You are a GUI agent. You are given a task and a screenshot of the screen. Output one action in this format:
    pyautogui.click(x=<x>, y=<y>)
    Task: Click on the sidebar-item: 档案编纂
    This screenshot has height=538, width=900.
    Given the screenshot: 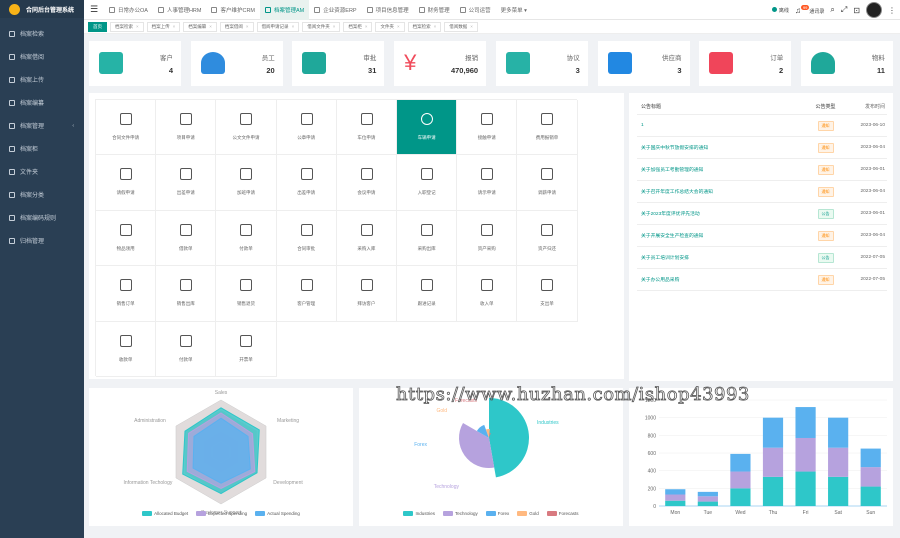 What is the action you would take?
    pyautogui.click(x=42, y=102)
    